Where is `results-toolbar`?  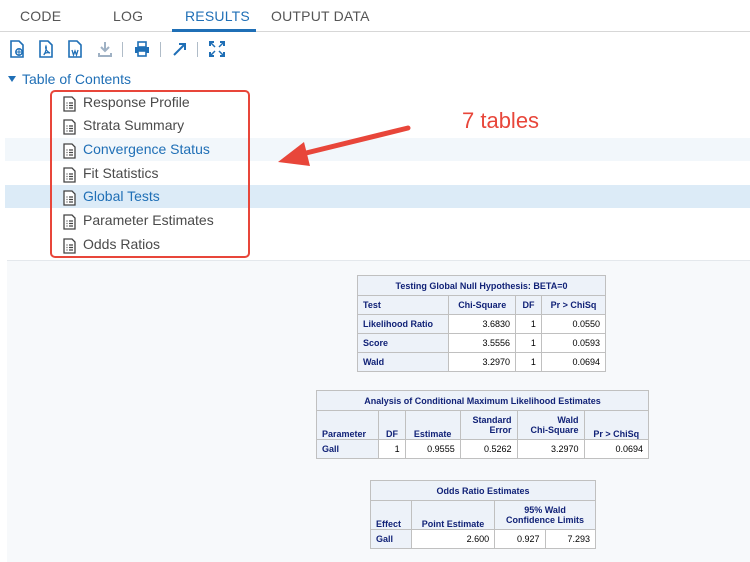 results-toolbar is located at coordinates (375, 50).